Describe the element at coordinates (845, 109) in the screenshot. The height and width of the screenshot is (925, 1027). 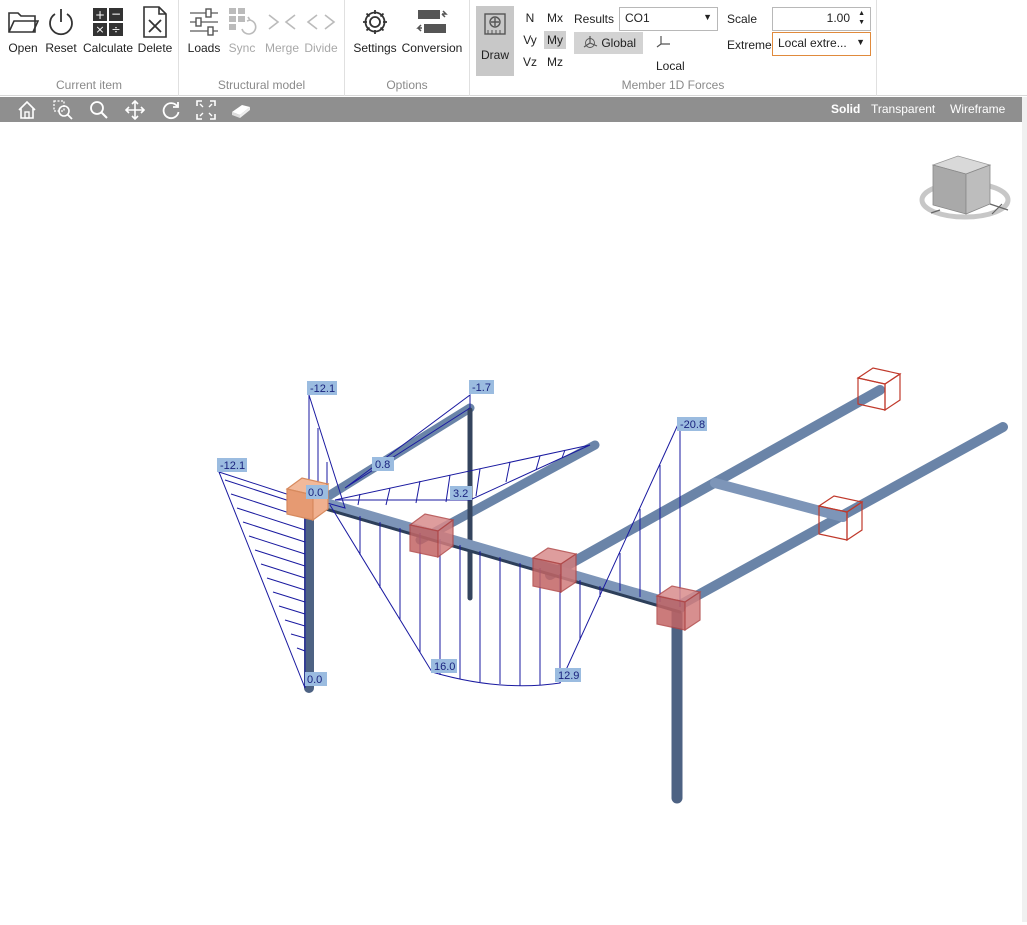
I see `solid-mode: Solid` at that location.